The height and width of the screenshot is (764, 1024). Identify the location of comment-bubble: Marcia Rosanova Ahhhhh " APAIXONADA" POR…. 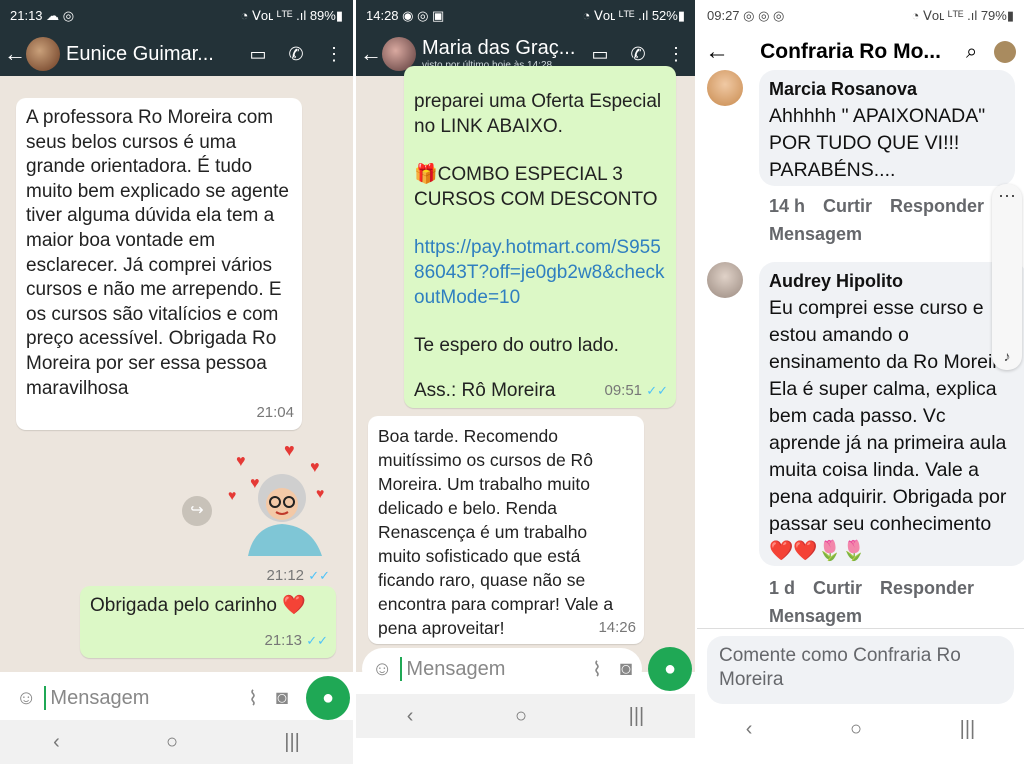
(887, 128).